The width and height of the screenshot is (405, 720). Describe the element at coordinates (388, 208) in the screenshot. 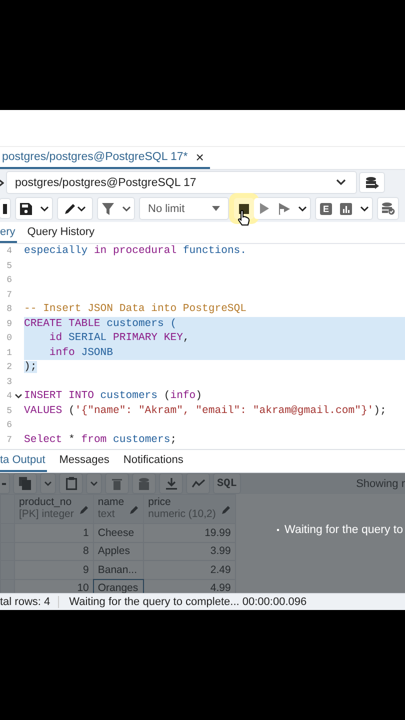

I see `database-check-icon` at that location.